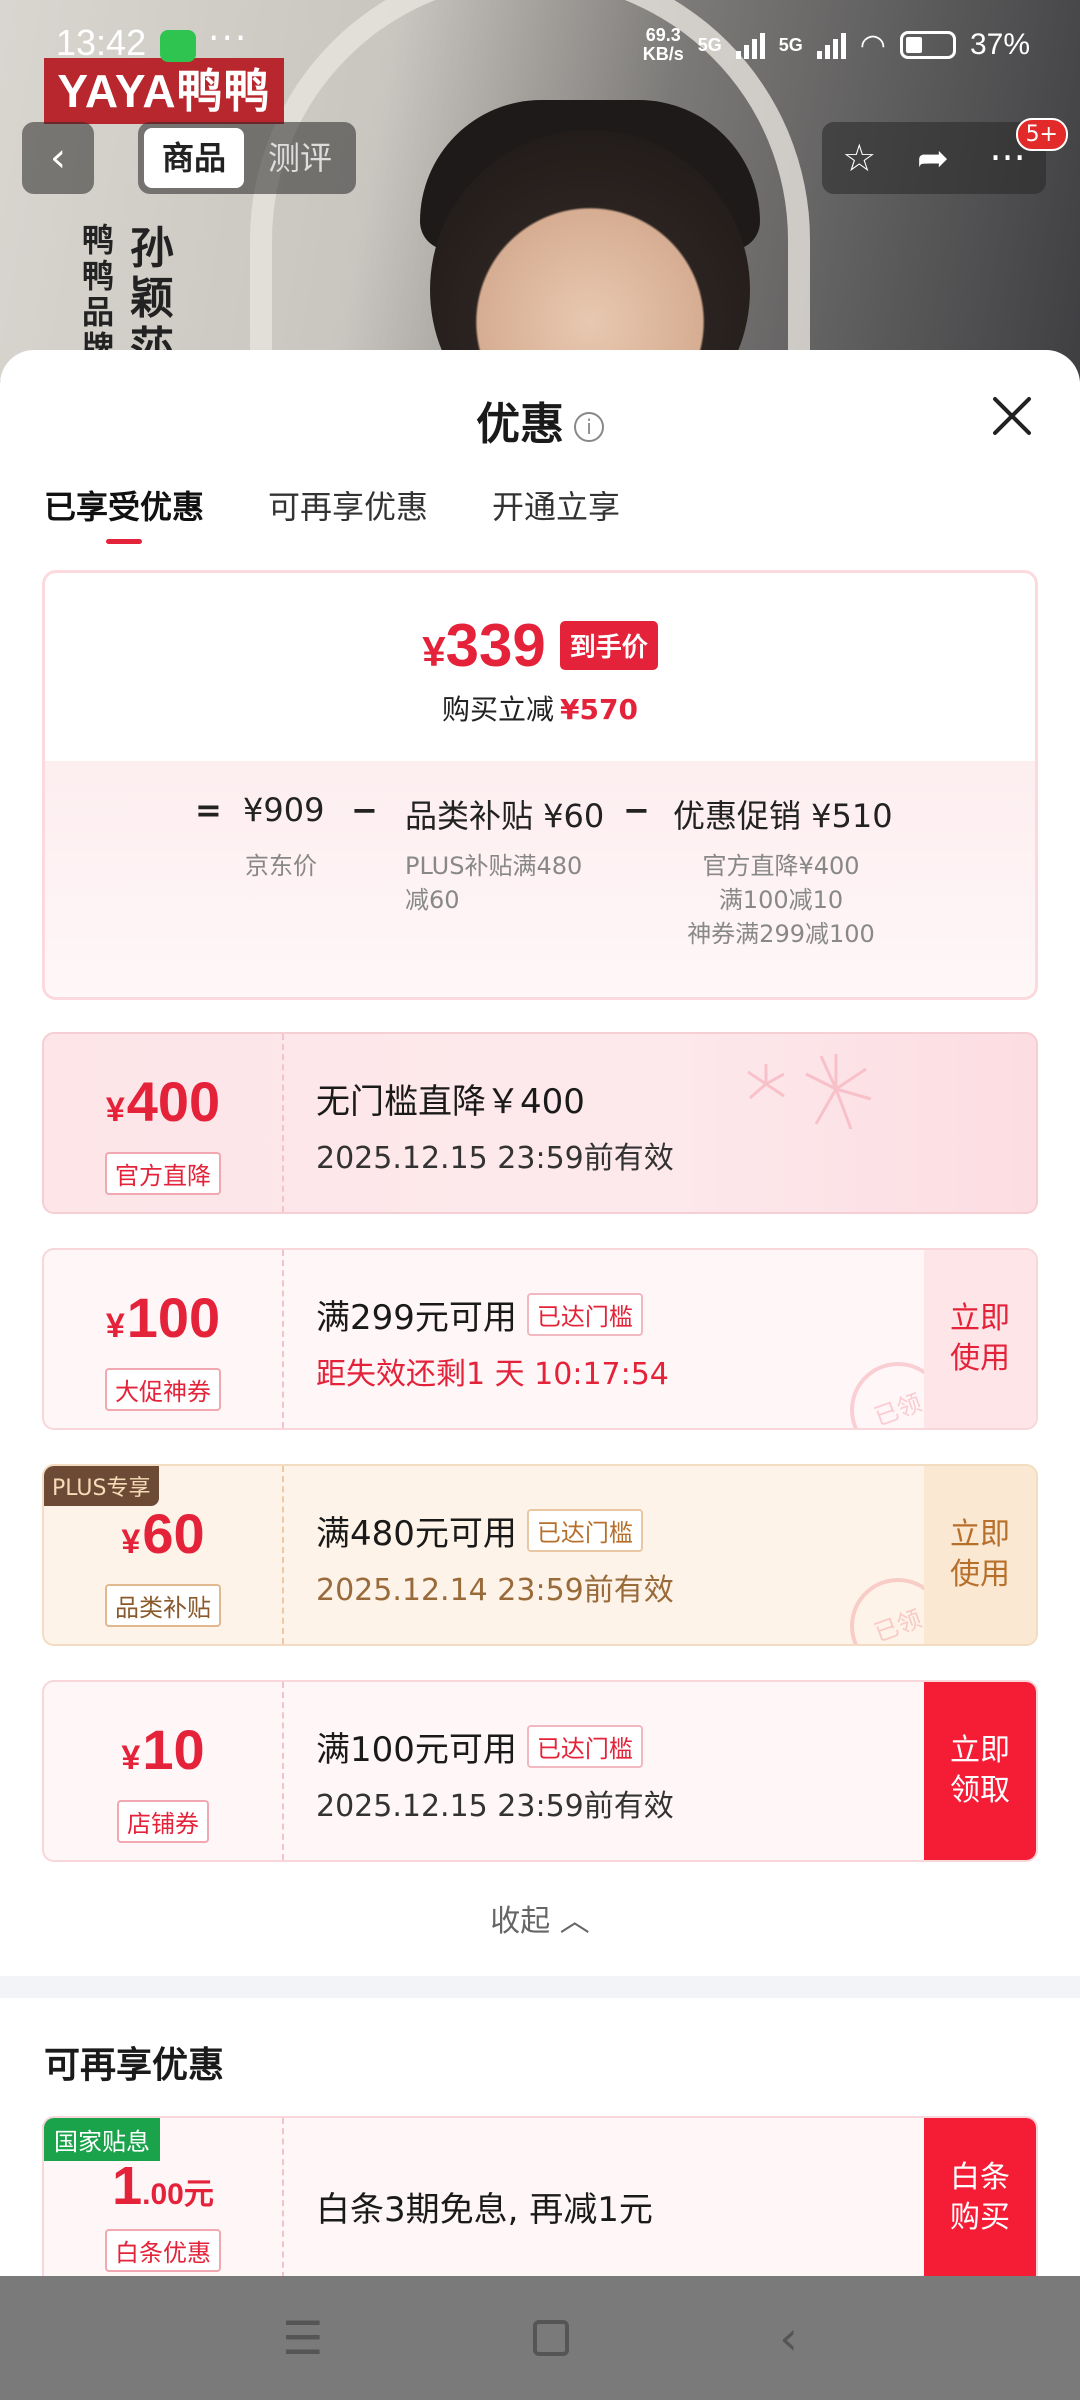  I want to click on info-icon: i, so click(589, 427).